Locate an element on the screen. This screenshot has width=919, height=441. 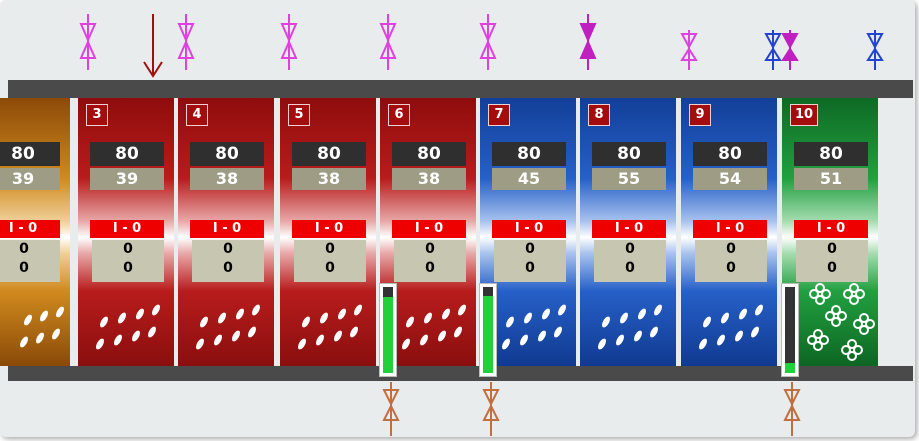
module-8: 8 80 55 I - 0 0 0 is located at coordinates (628, 232).